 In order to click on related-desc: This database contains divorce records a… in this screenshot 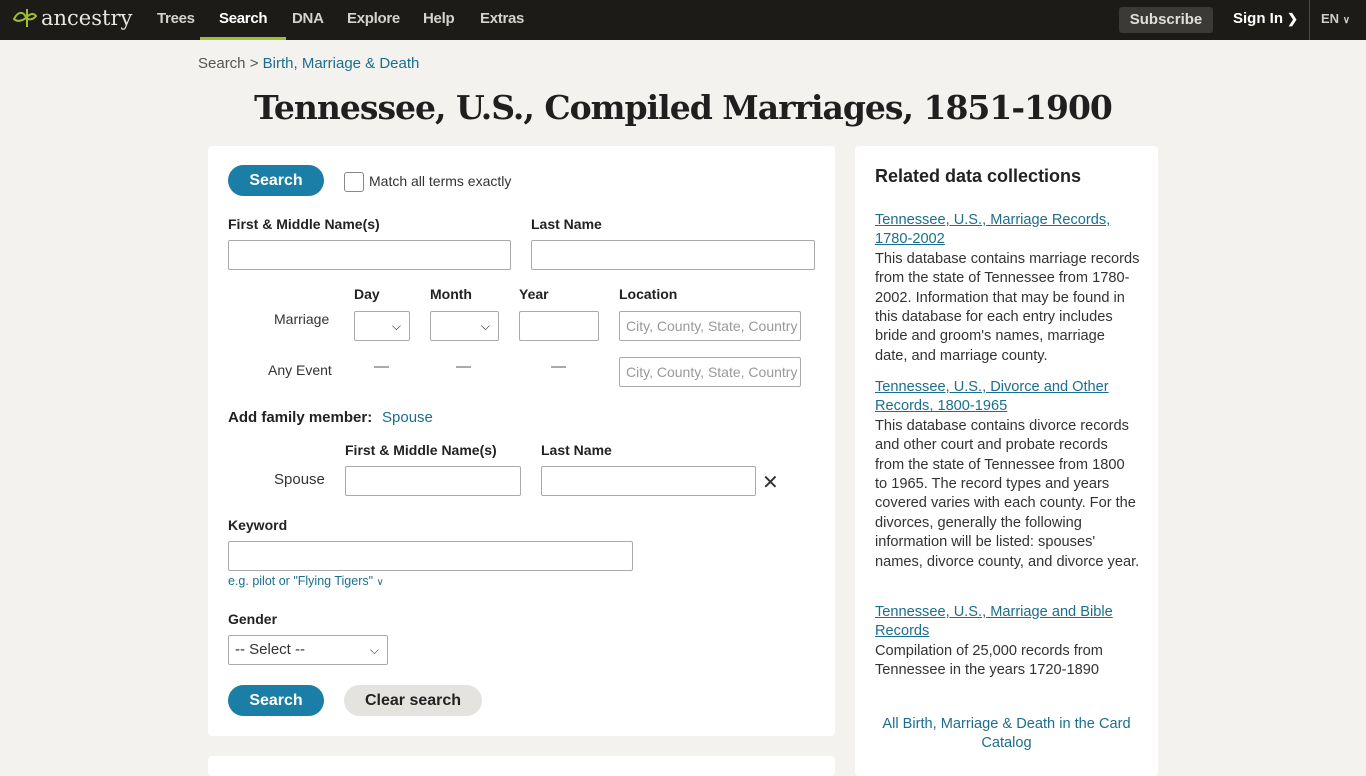, I will do `click(1007, 493)`.